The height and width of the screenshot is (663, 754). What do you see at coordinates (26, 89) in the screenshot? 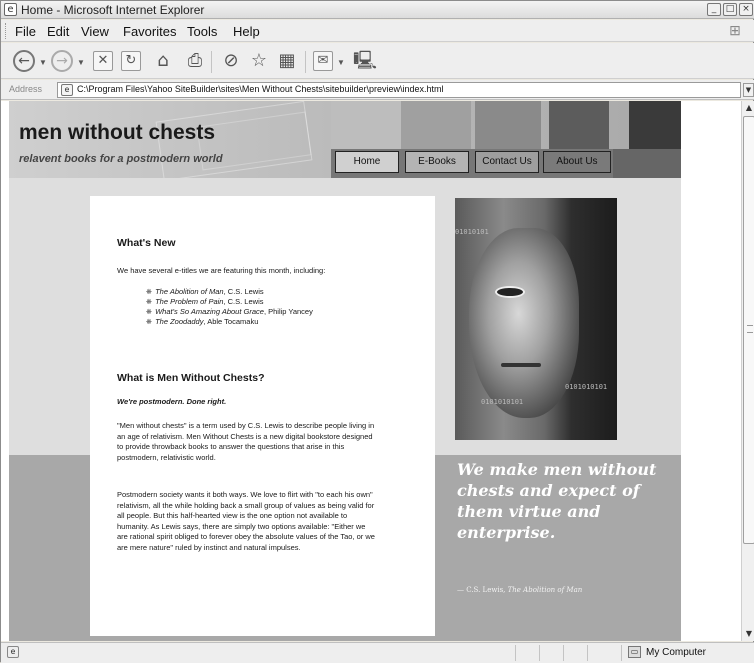
I see `address-label: Address` at bounding box center [26, 89].